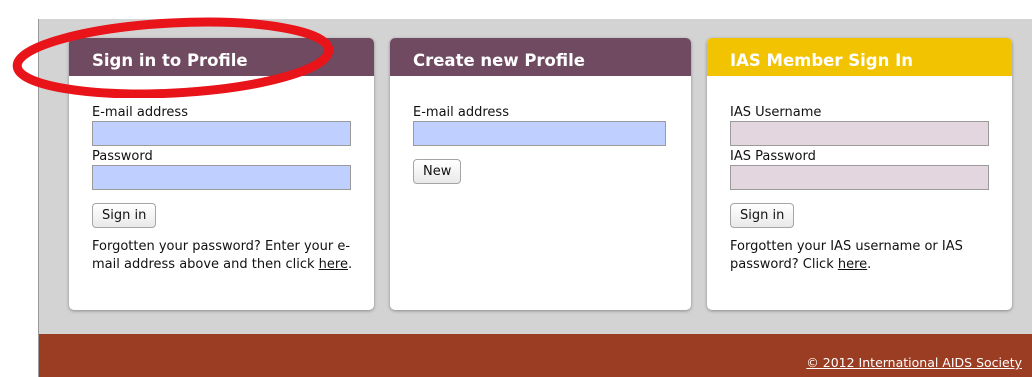 The image size is (1032, 377). What do you see at coordinates (859, 177) in the screenshot?
I see `ias-password-input` at bounding box center [859, 177].